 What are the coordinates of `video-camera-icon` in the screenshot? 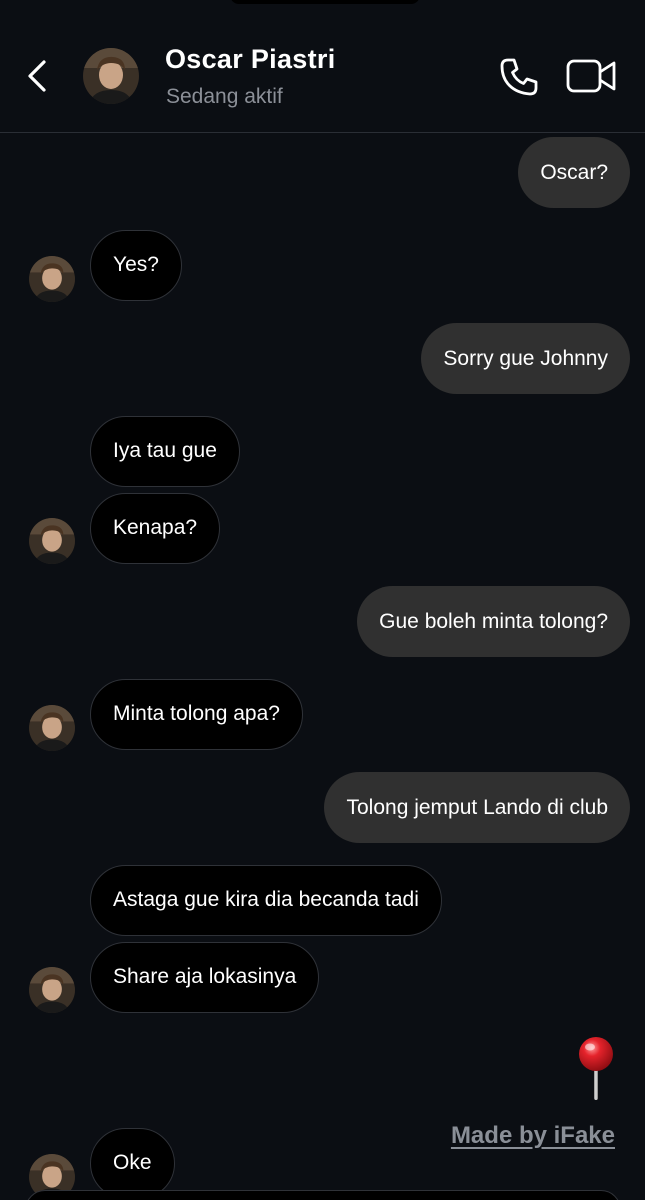 It's located at (592, 76).